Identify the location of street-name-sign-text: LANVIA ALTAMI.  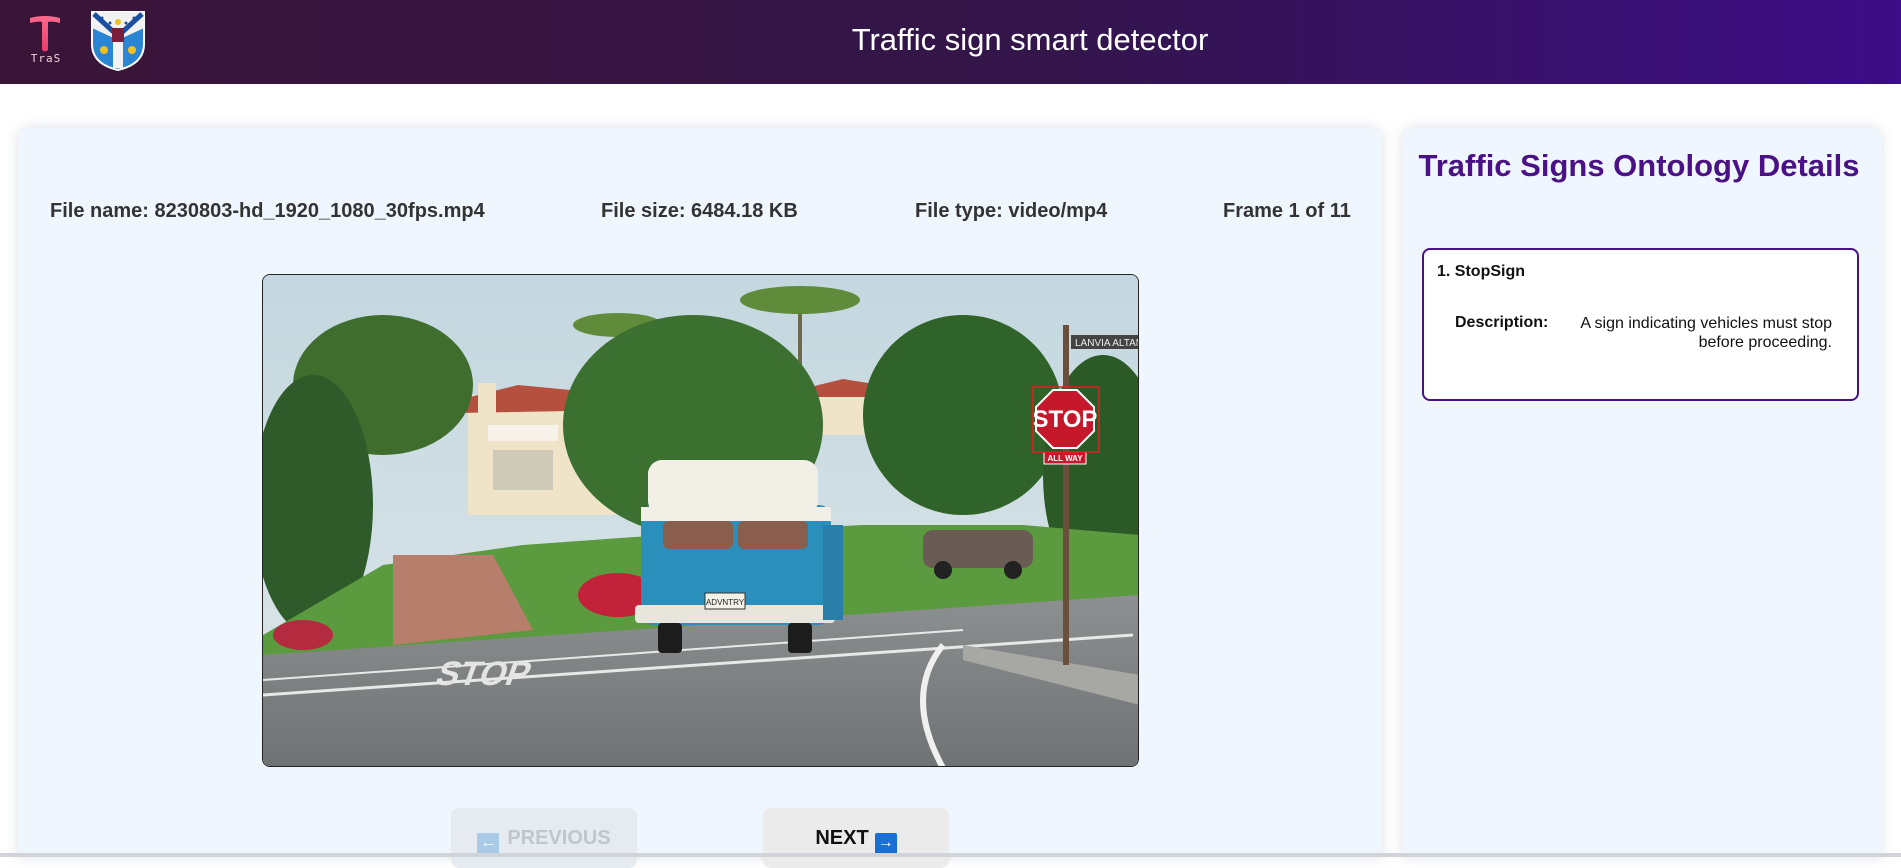
(1107, 343).